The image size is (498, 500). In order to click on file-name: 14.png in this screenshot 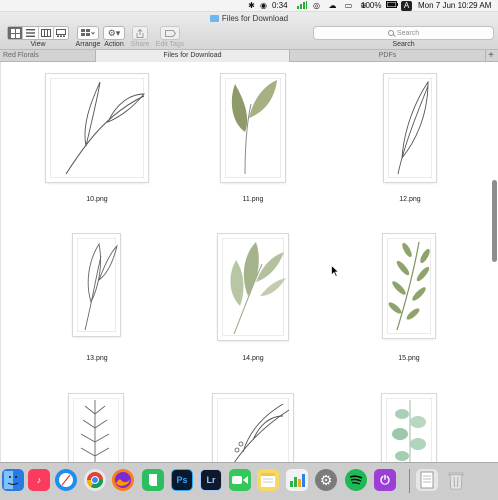, I will do `click(253, 358)`.